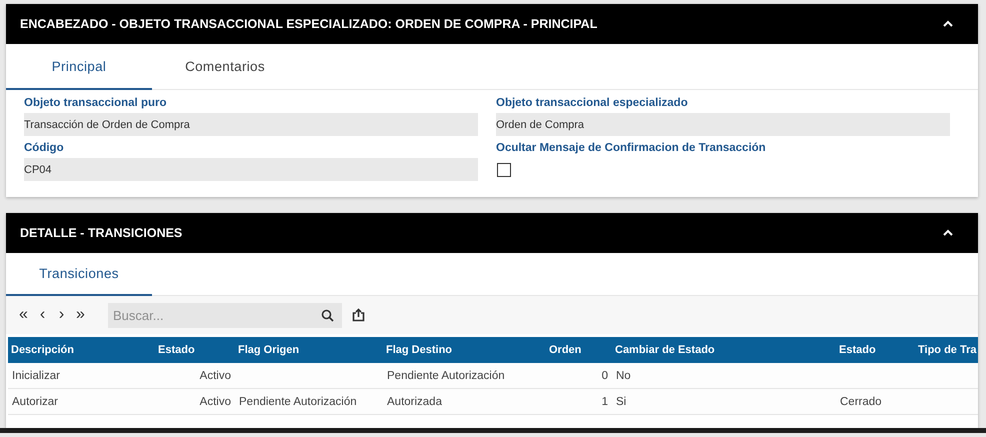 The image size is (986, 437). I want to click on input-field: Orden de Compra, so click(723, 124).